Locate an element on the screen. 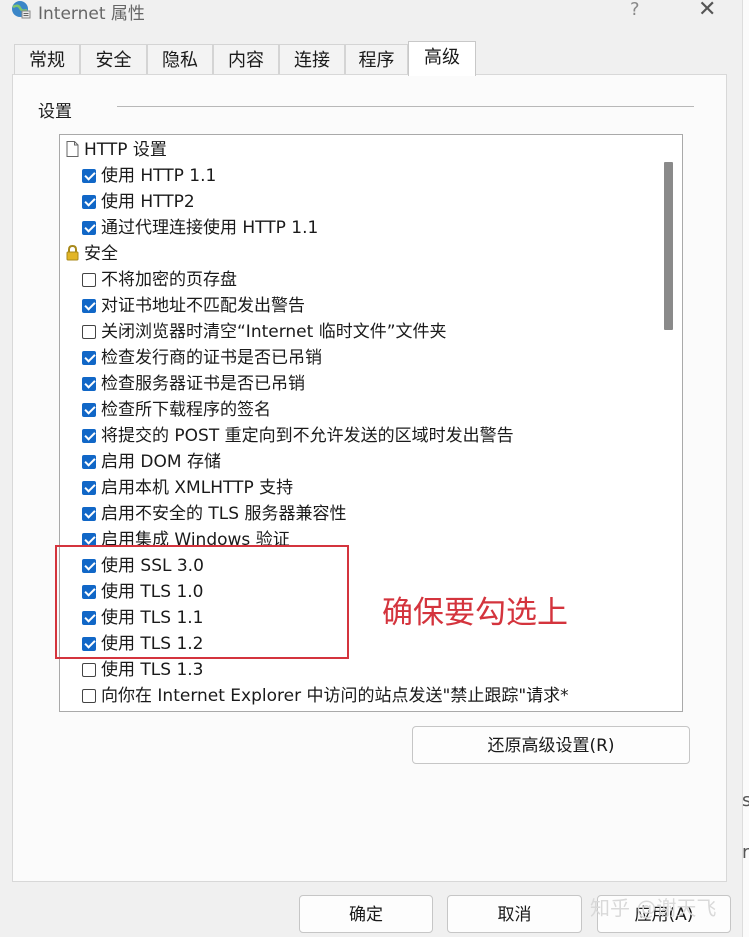 The width and height of the screenshot is (749, 937). settings-option: 检查所下载程序的签名 is located at coordinates (176, 410).